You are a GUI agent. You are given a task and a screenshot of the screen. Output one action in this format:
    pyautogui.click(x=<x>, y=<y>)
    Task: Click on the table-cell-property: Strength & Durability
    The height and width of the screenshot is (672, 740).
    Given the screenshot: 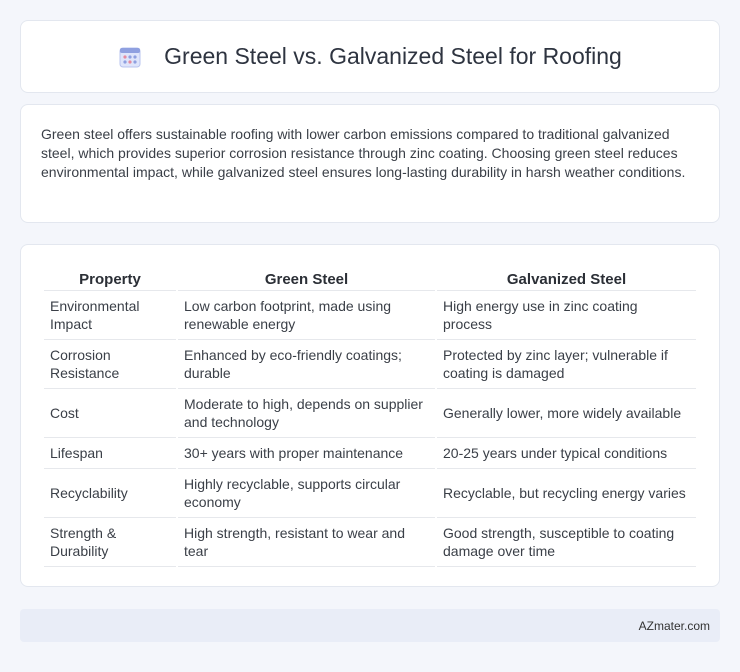 What is the action you would take?
    pyautogui.click(x=110, y=542)
    